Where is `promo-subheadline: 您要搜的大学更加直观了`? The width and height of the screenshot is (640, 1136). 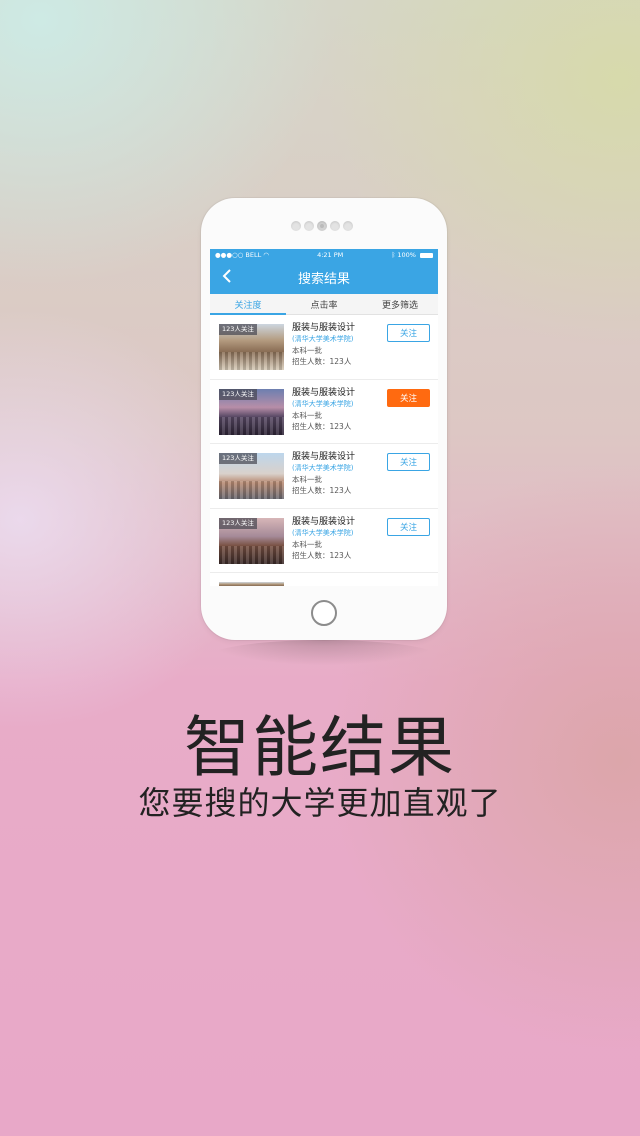
promo-subheadline: 您要搜的大学更加直观了 is located at coordinates (320, 803).